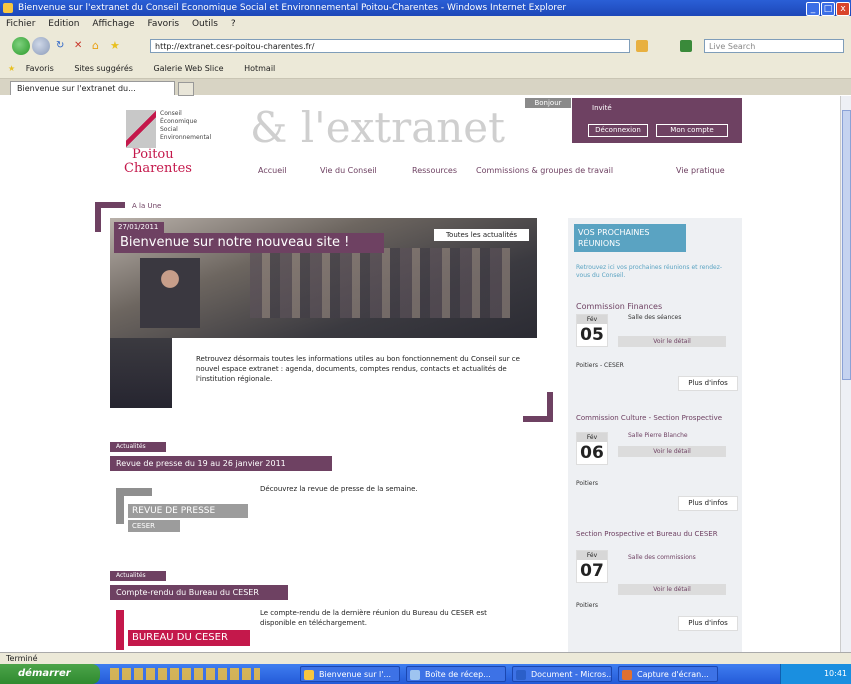 This screenshot has width=851, height=684. Describe the element at coordinates (50, 674) in the screenshot. I see `start-button: démarrer` at that location.